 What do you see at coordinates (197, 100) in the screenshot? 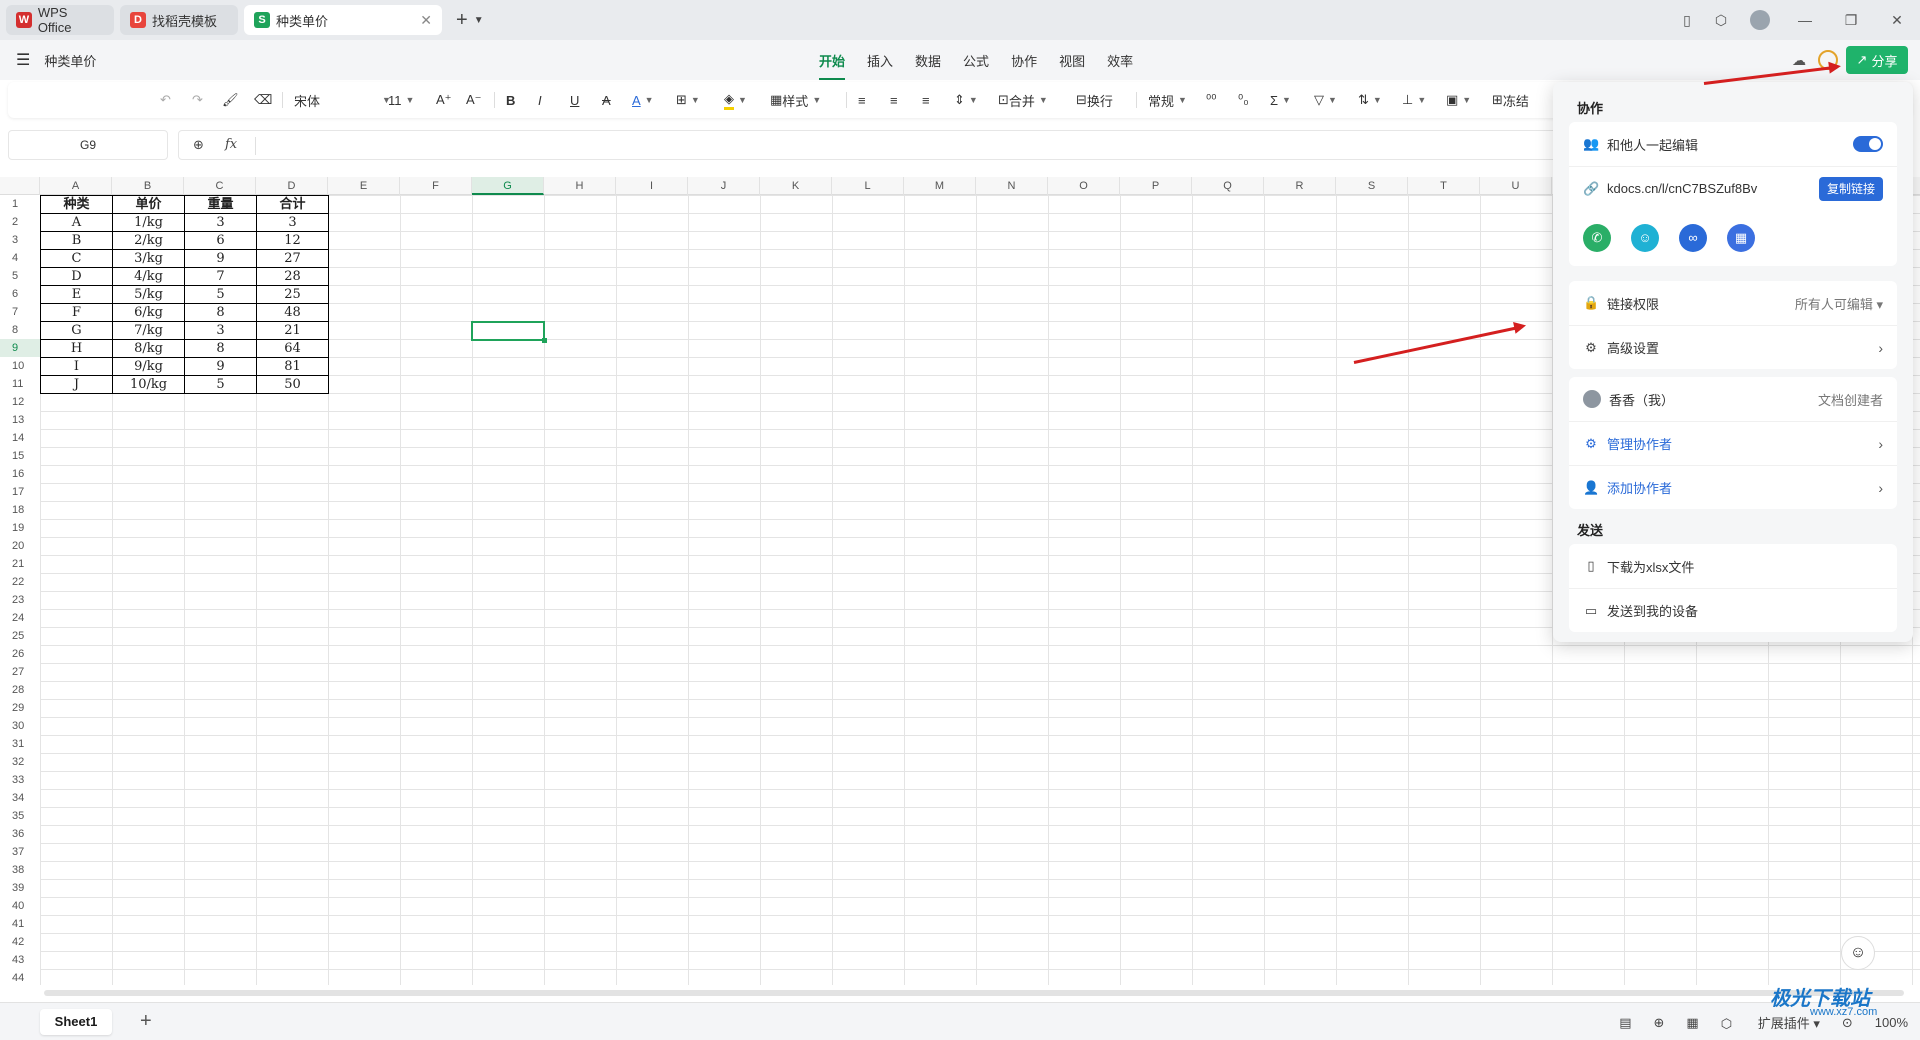
I see `redo-icon: ↷` at bounding box center [197, 100].